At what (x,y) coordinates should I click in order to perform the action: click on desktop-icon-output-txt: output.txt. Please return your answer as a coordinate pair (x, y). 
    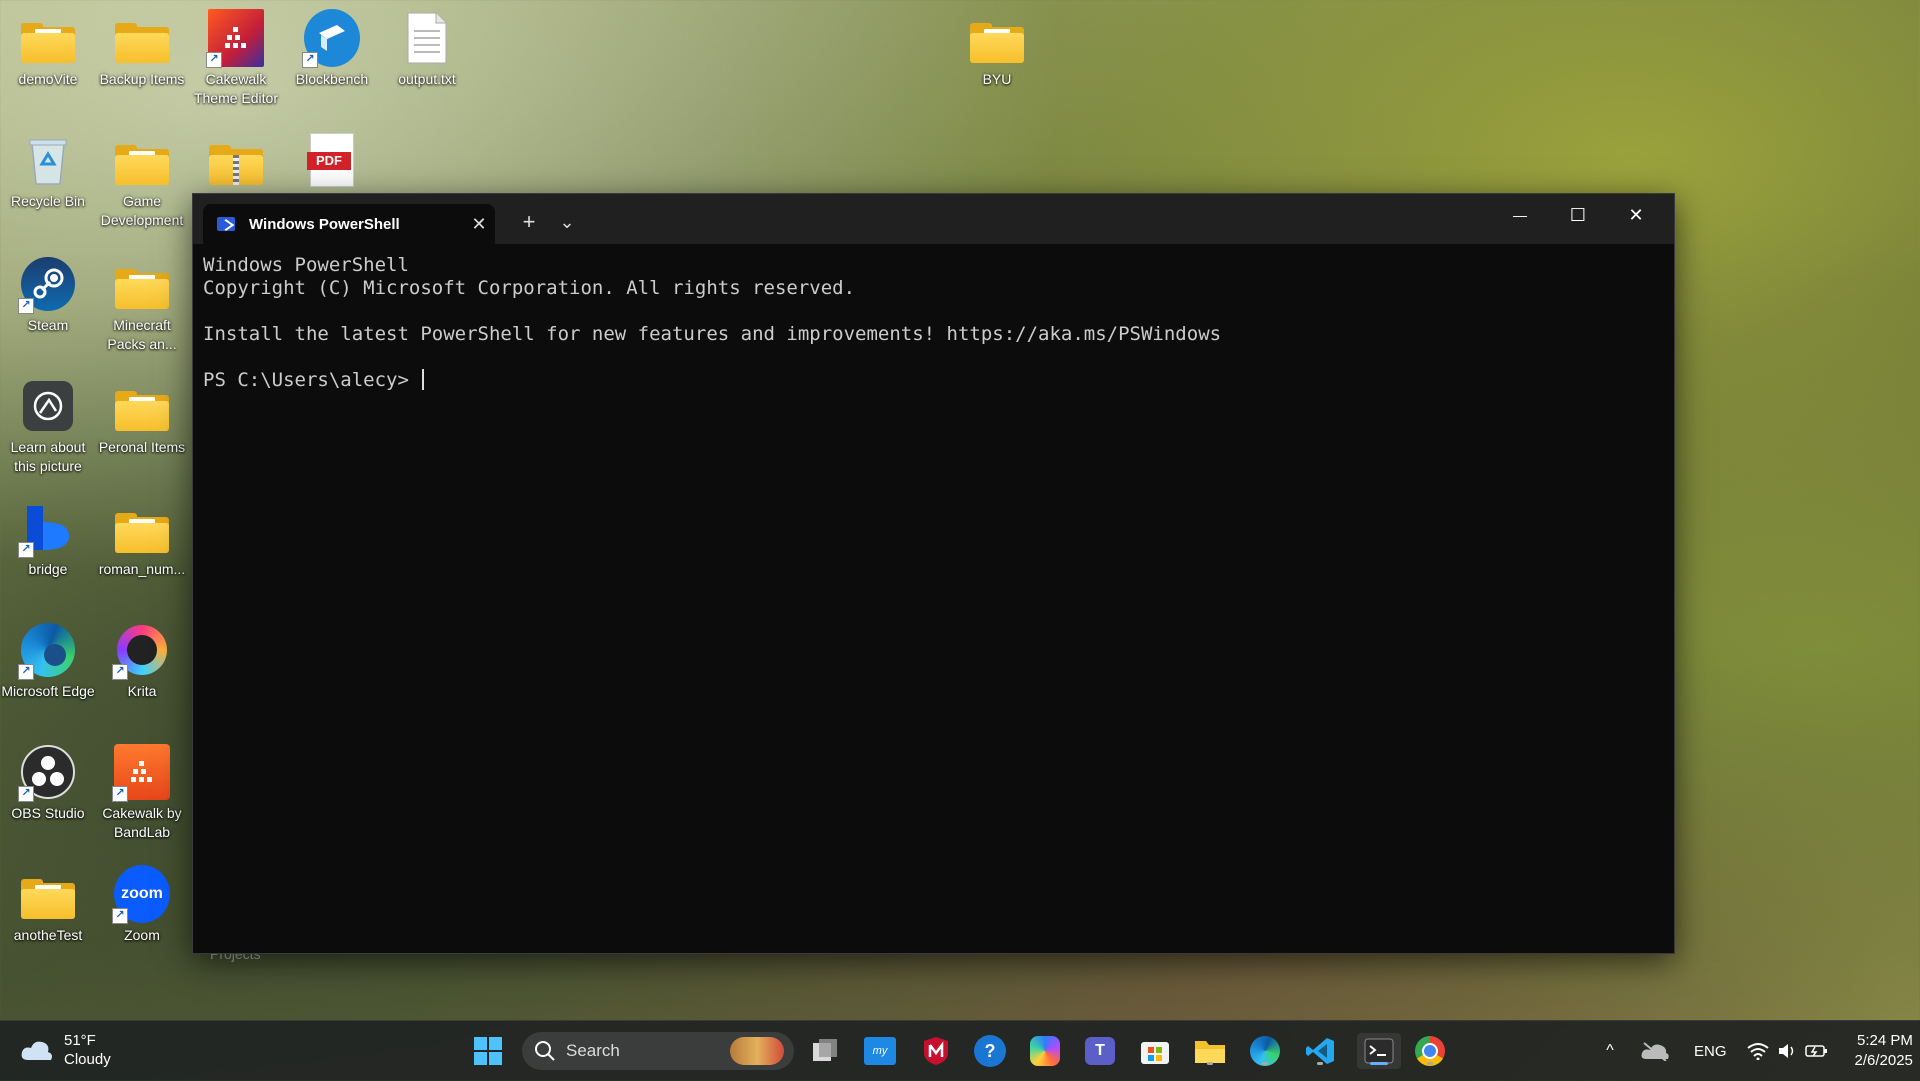
    Looking at the image, I should click on (427, 46).